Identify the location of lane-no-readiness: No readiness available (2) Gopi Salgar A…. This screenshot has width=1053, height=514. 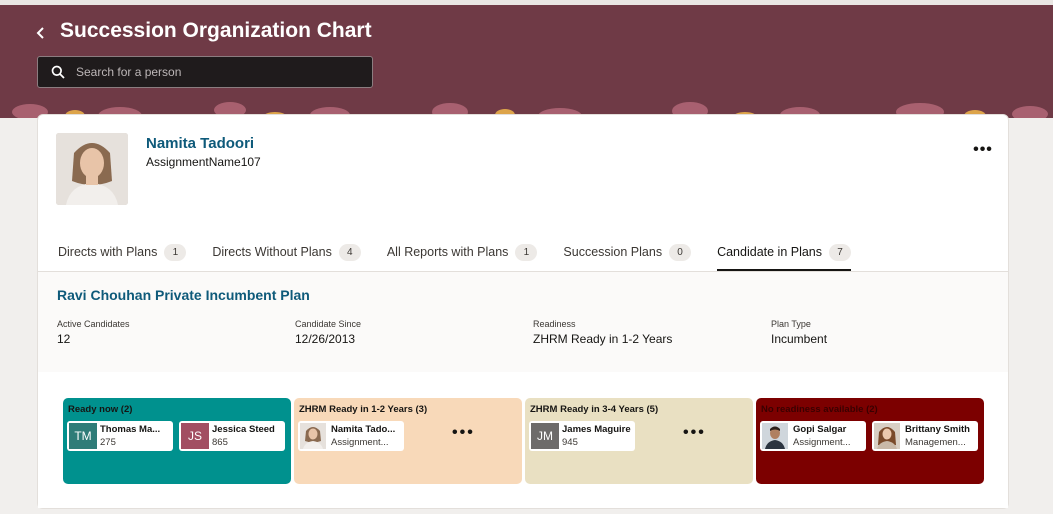
(870, 441).